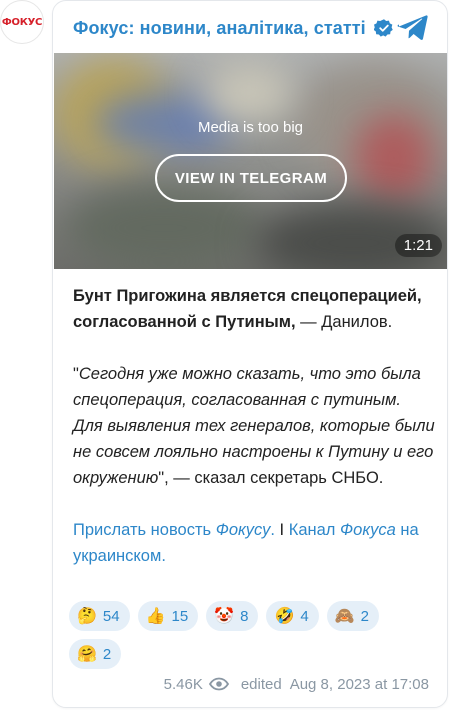 This screenshot has height=710, width=450. Describe the element at coordinates (261, 684) in the screenshot. I see `edited-label: edited` at that location.